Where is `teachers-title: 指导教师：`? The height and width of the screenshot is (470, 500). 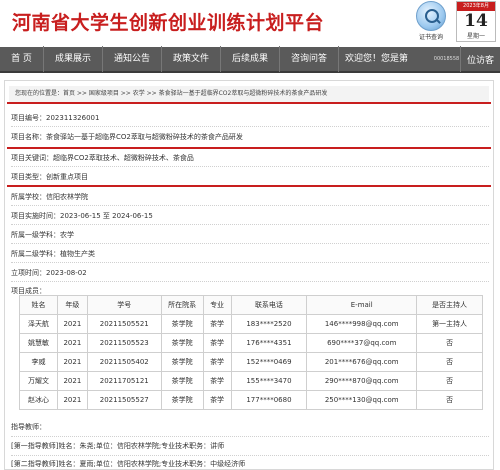 teachers-title: 指导教师： is located at coordinates (28, 427).